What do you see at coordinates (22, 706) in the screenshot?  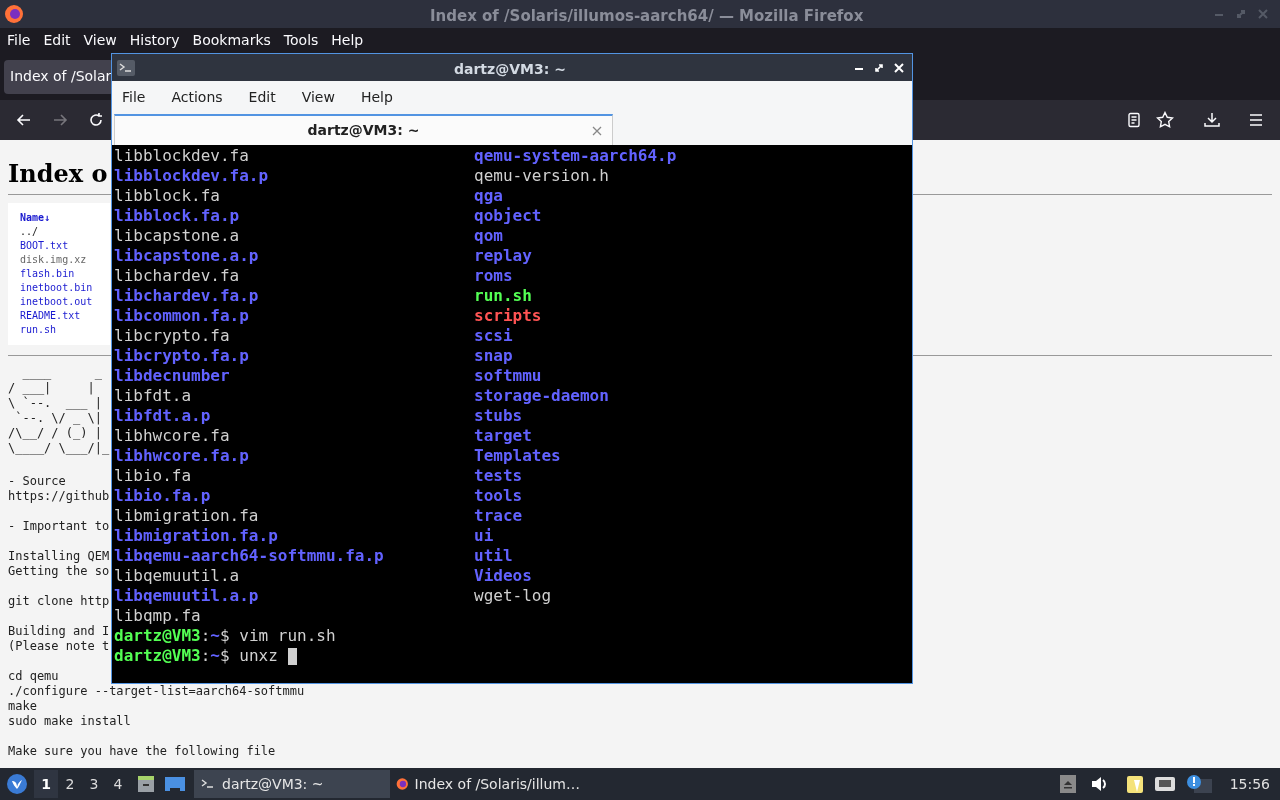 I see `text-line: make` at bounding box center [22, 706].